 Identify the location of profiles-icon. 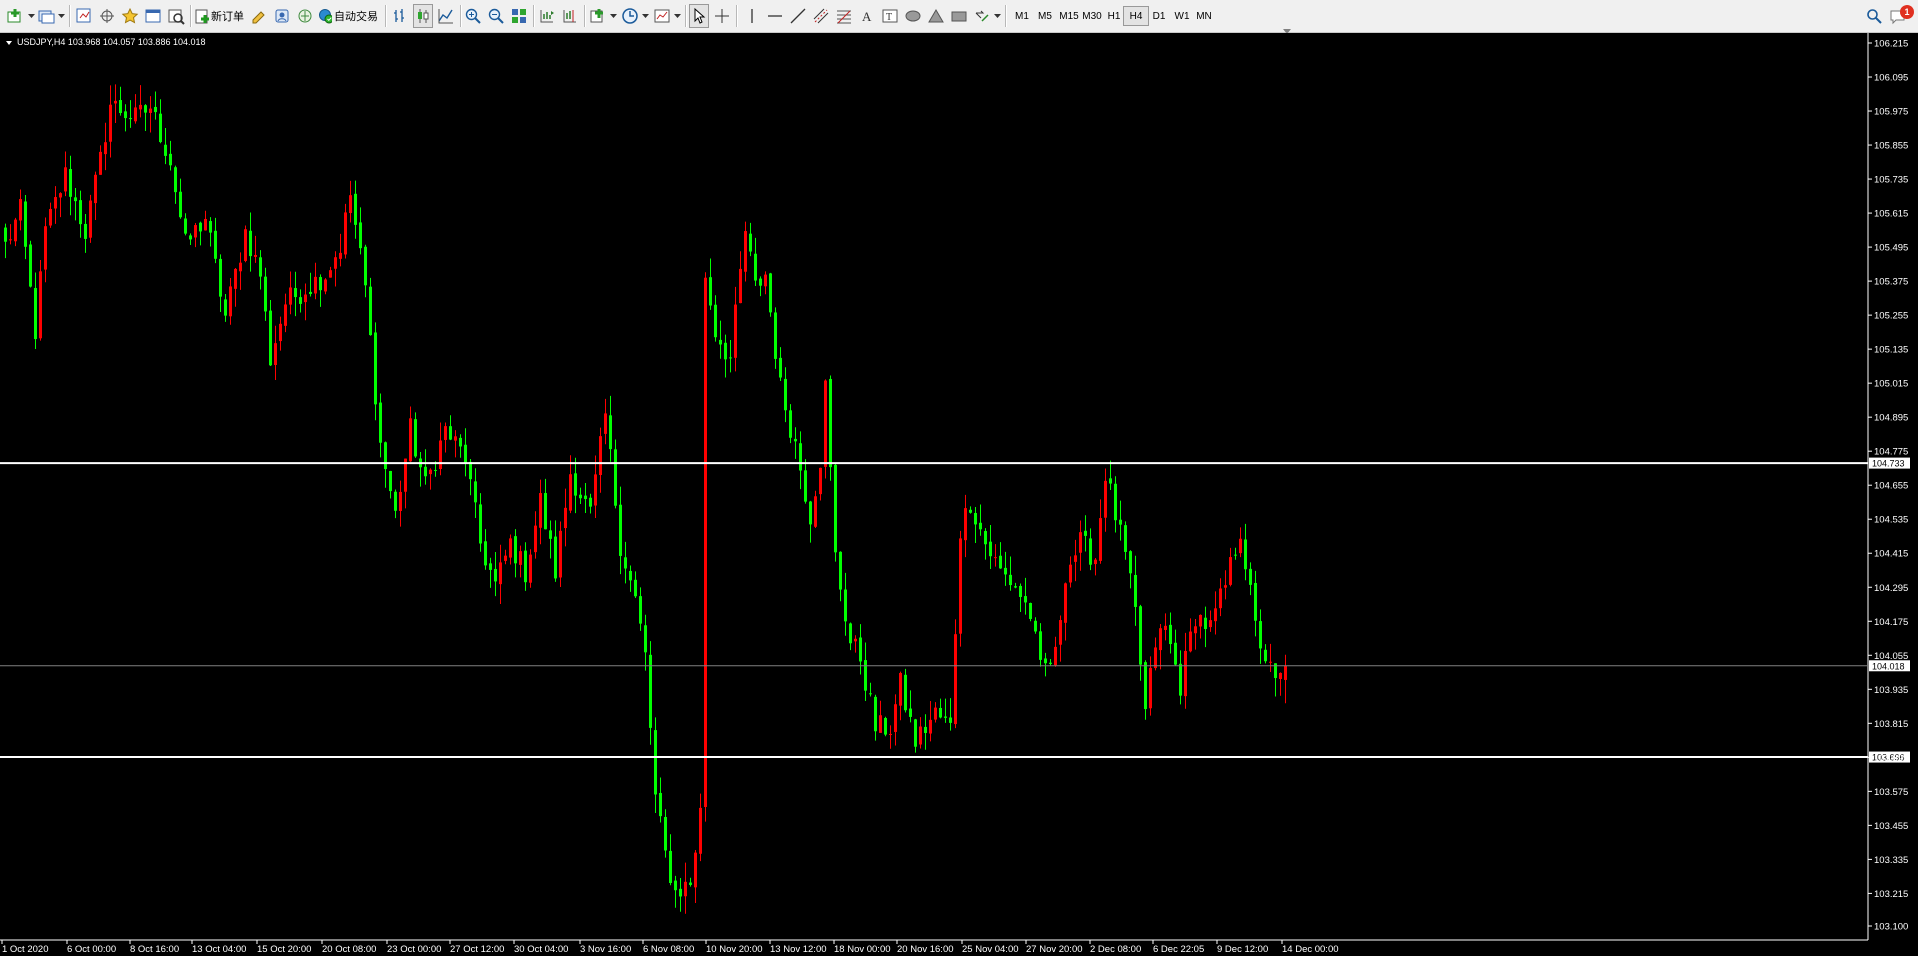
(47, 16).